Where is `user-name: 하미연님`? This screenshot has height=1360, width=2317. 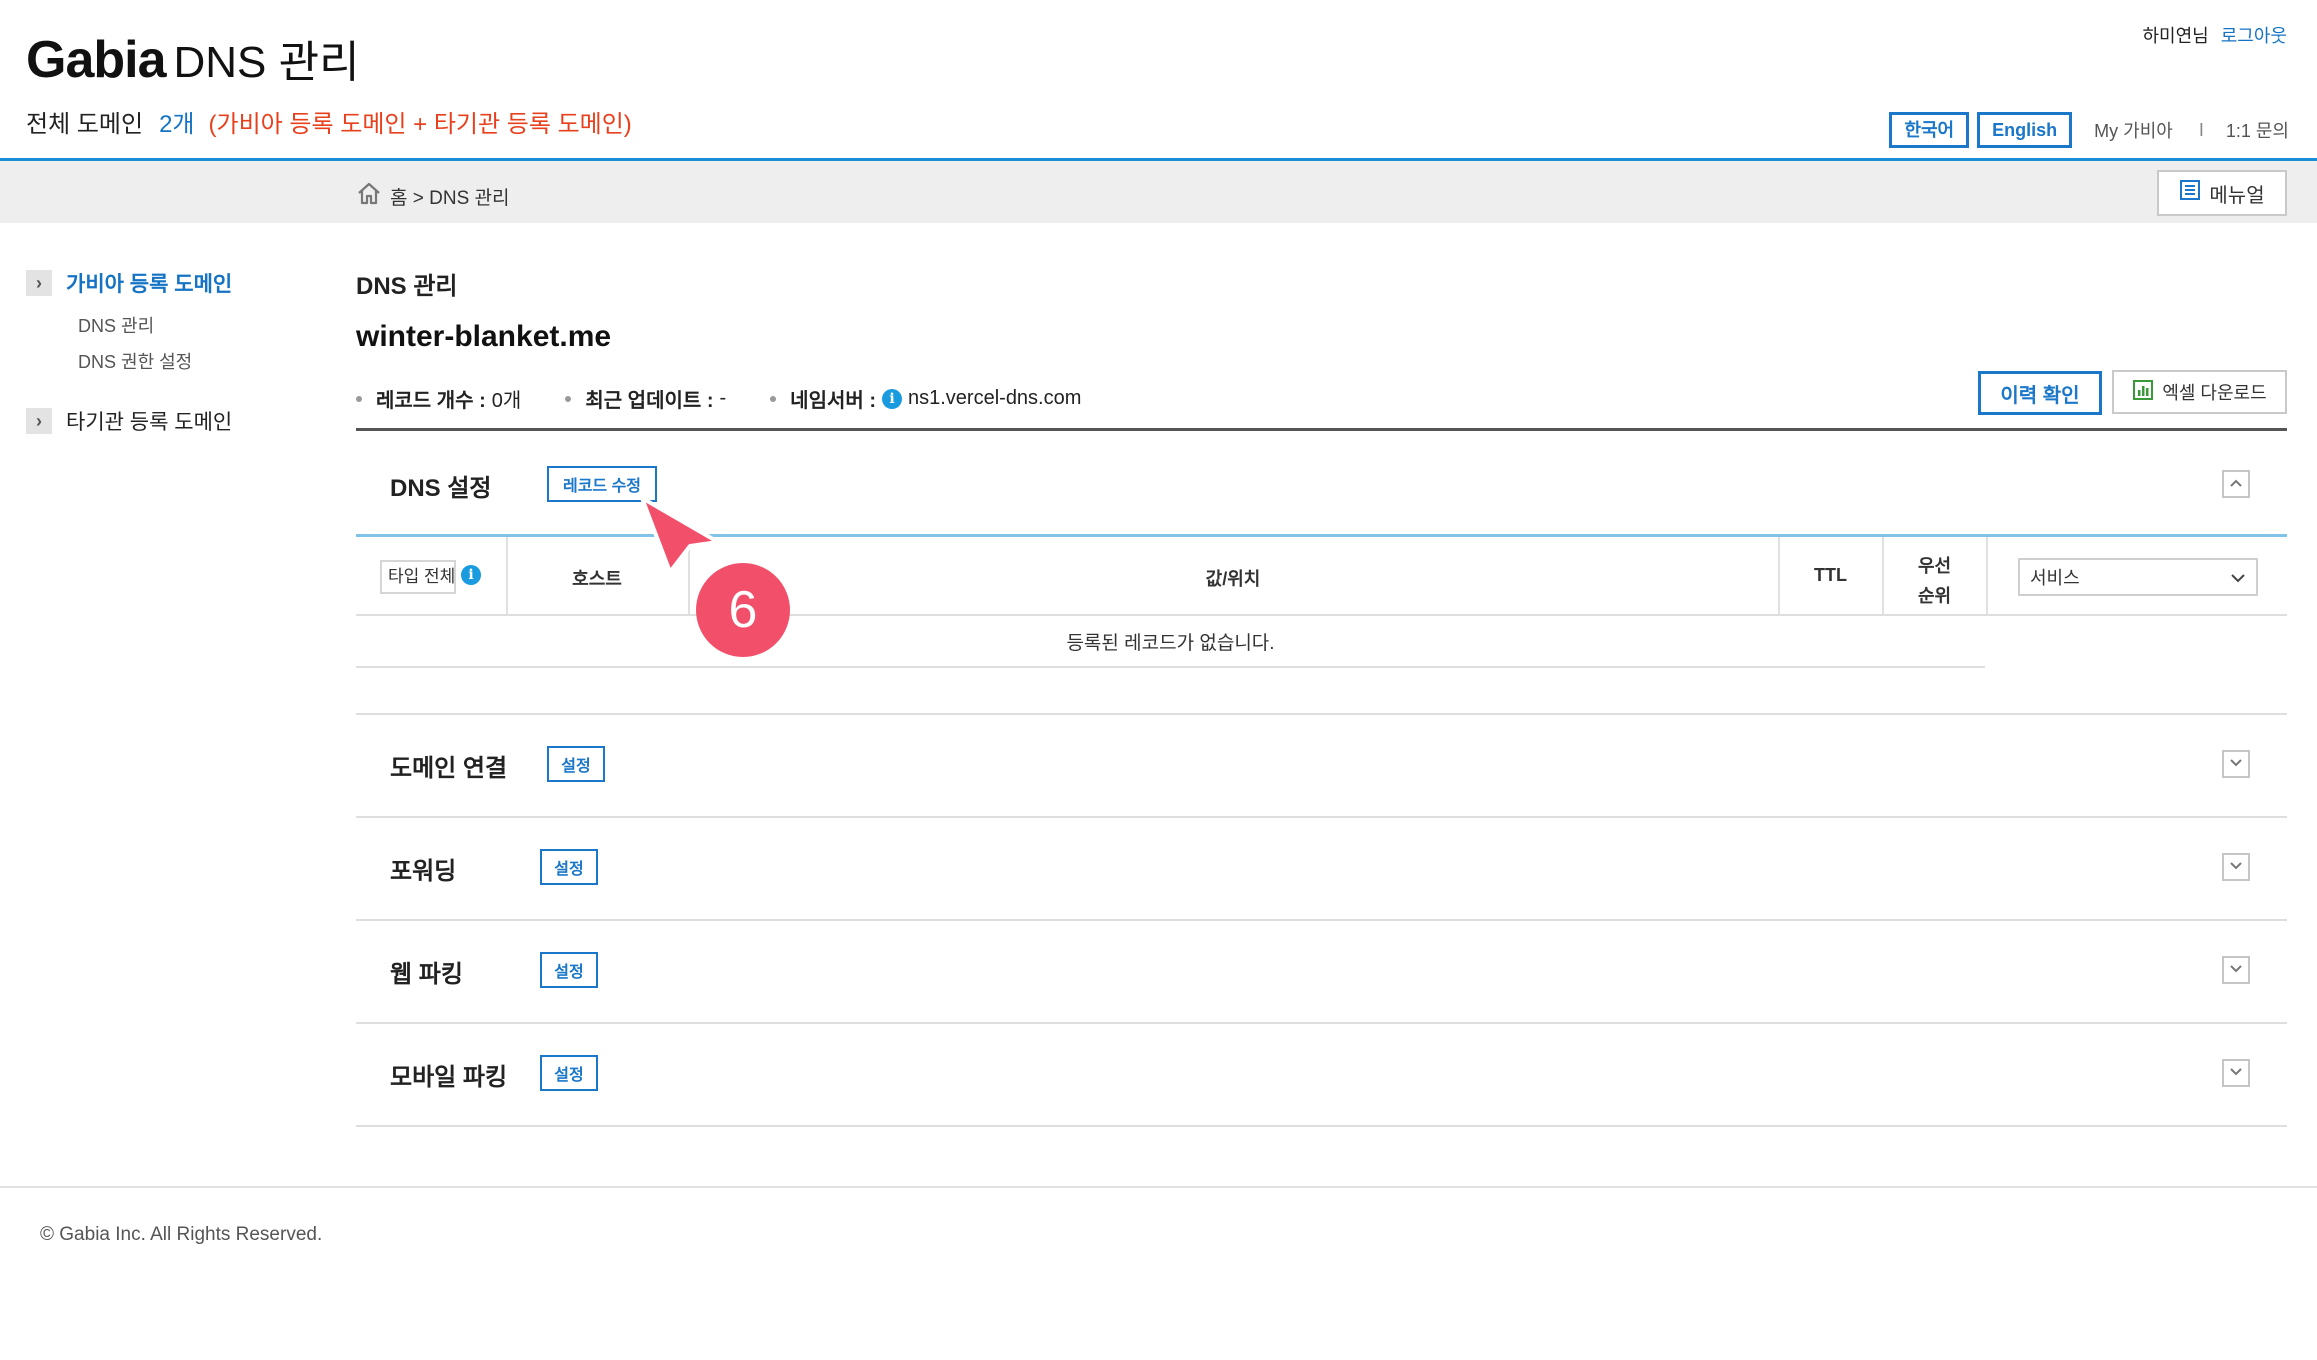
user-name: 하미연님 is located at coordinates (2175, 36).